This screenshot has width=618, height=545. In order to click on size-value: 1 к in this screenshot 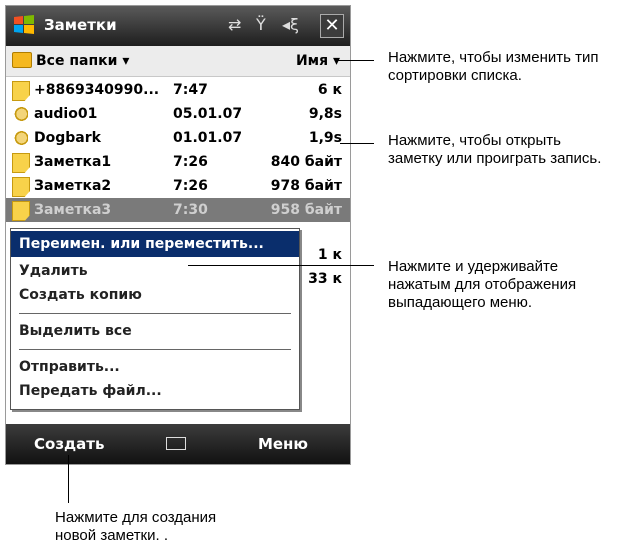, I will do `click(329, 255)`.